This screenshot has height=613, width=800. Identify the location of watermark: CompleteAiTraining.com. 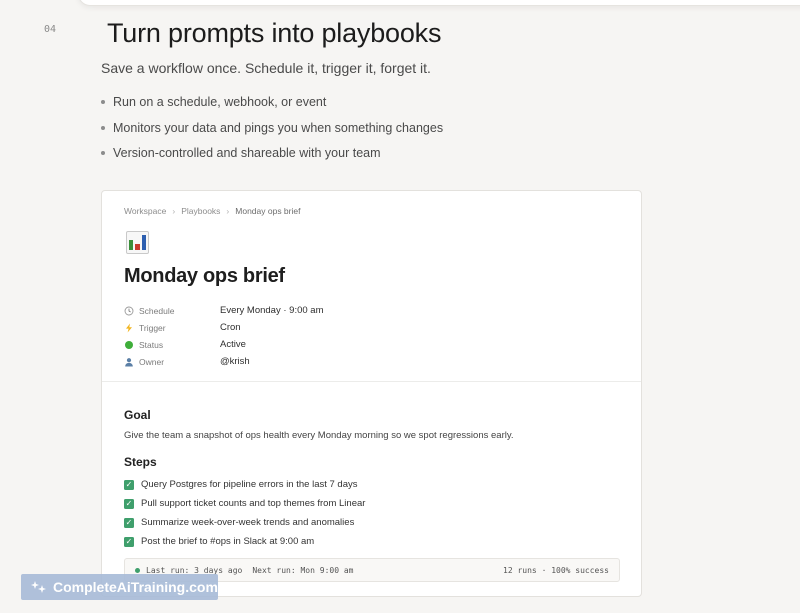
(119, 587).